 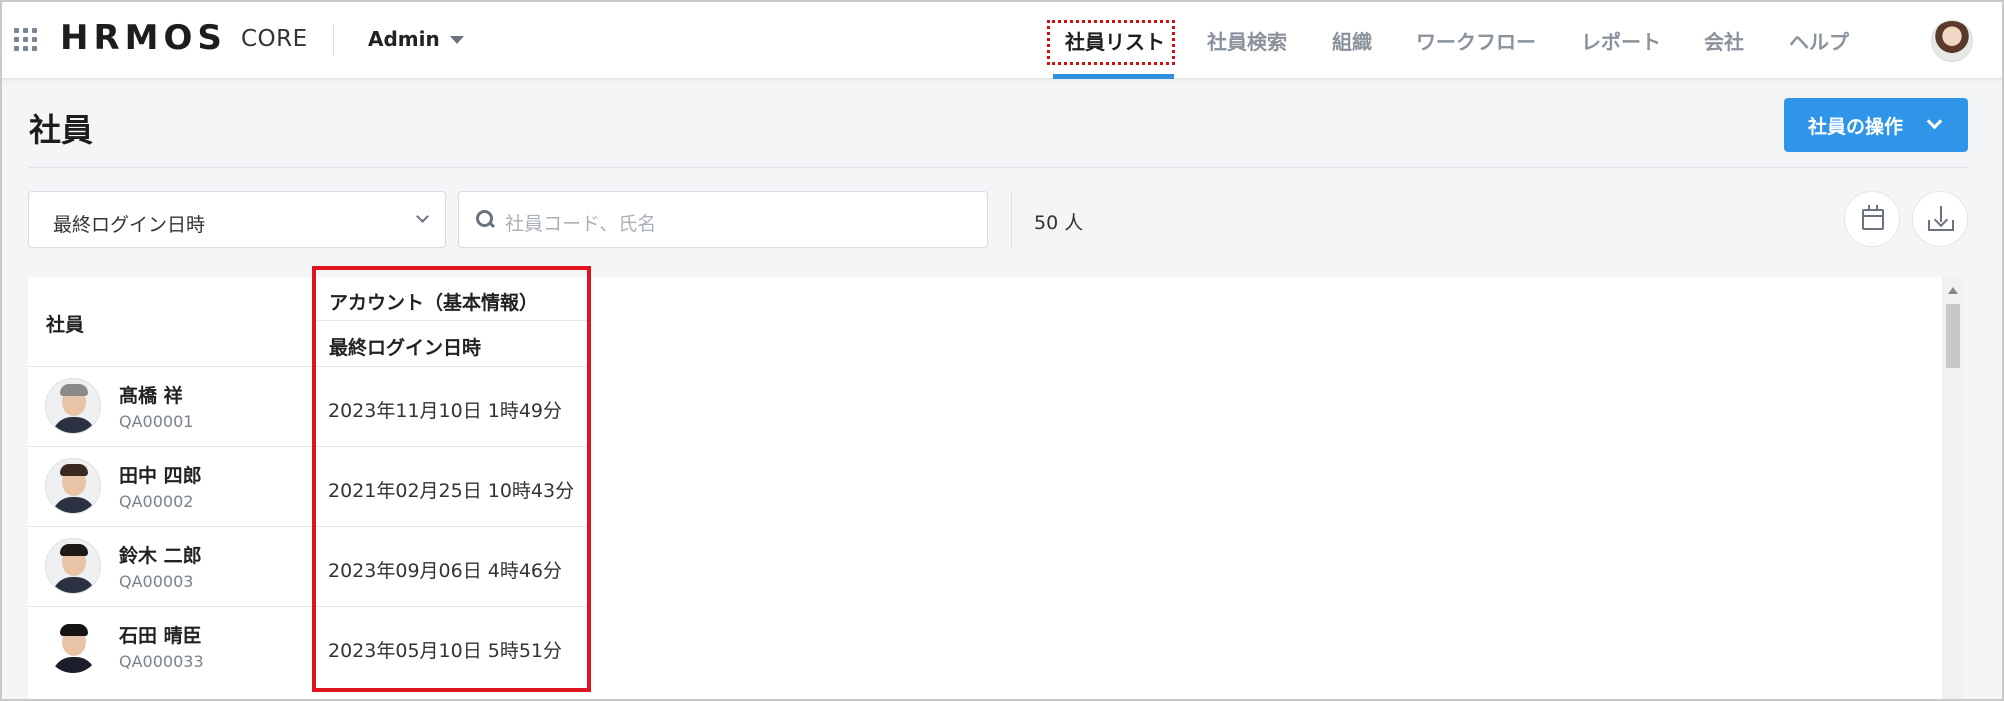 What do you see at coordinates (404, 39) in the screenshot?
I see `account-switcher: Admin` at bounding box center [404, 39].